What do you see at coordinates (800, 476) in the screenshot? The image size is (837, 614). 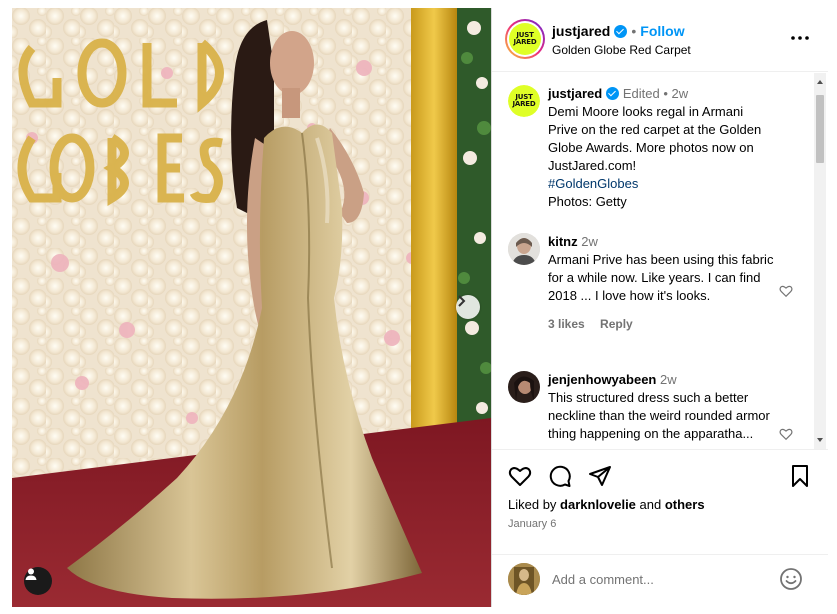 I see `bookmark-icon` at bounding box center [800, 476].